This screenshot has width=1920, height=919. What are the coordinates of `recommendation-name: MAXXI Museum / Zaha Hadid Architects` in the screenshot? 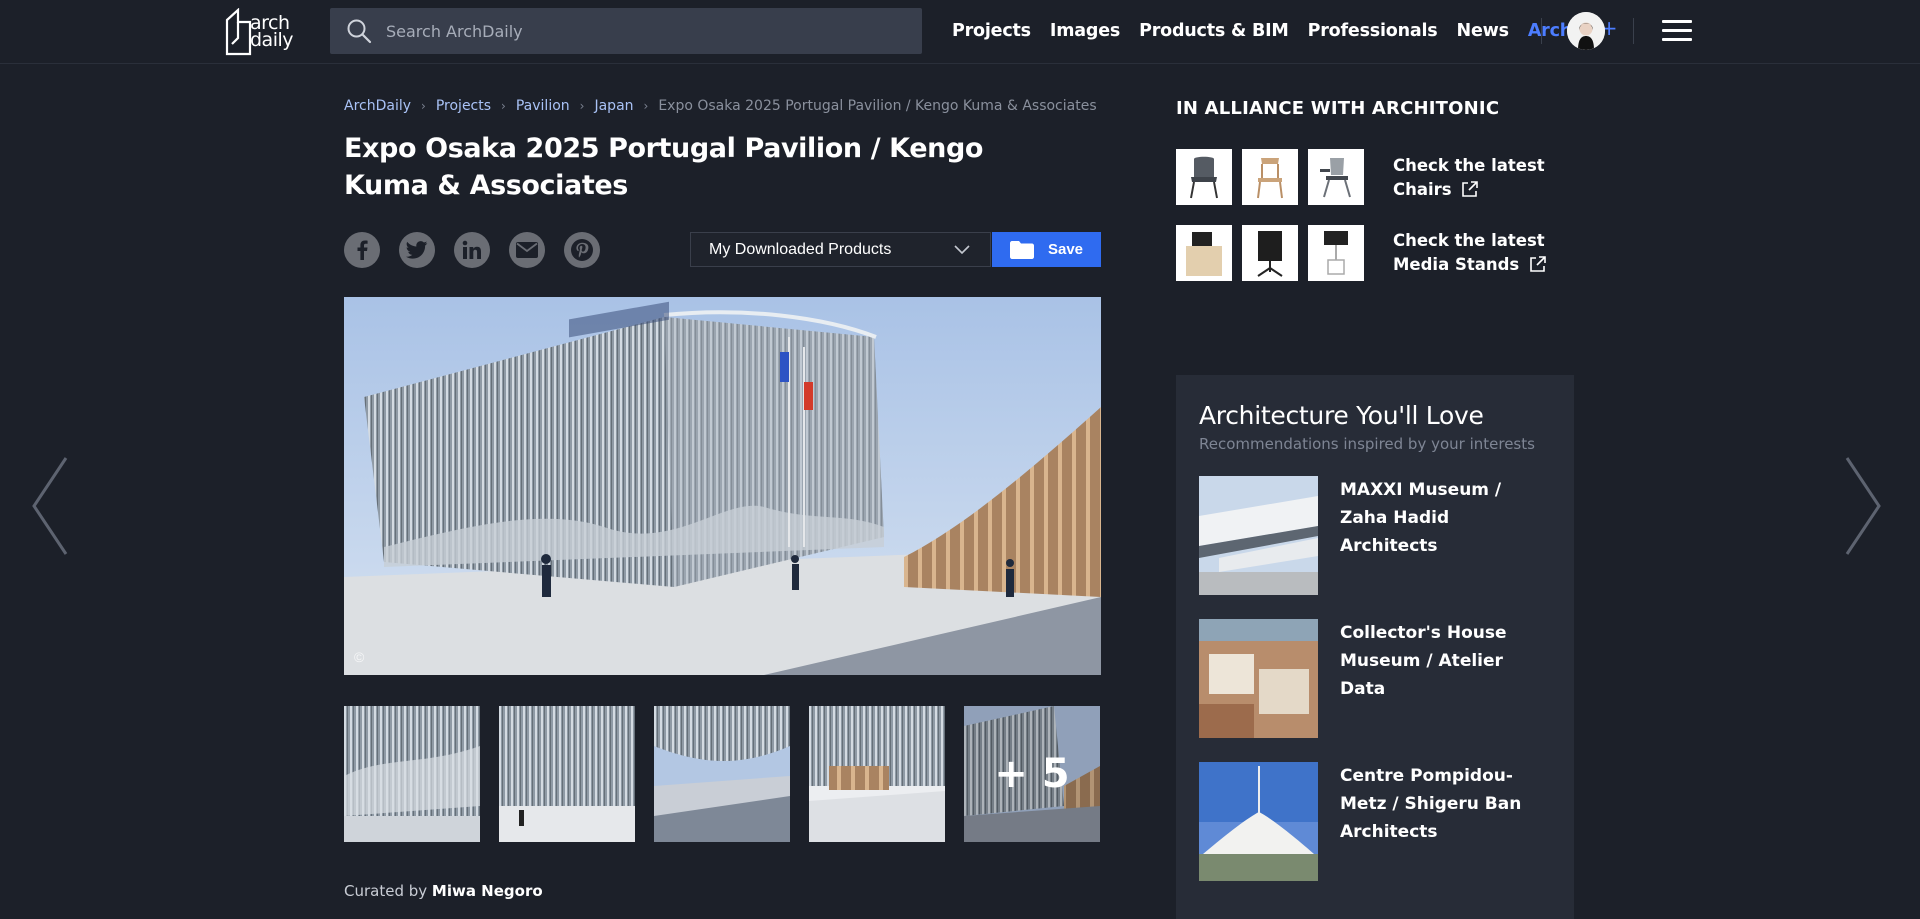 It's located at (1421, 518).